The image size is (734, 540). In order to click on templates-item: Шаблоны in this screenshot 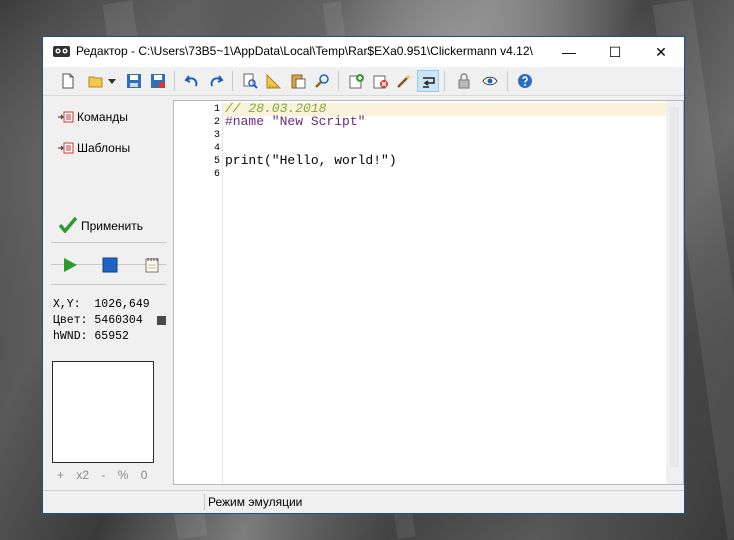, I will do `click(94, 148)`.